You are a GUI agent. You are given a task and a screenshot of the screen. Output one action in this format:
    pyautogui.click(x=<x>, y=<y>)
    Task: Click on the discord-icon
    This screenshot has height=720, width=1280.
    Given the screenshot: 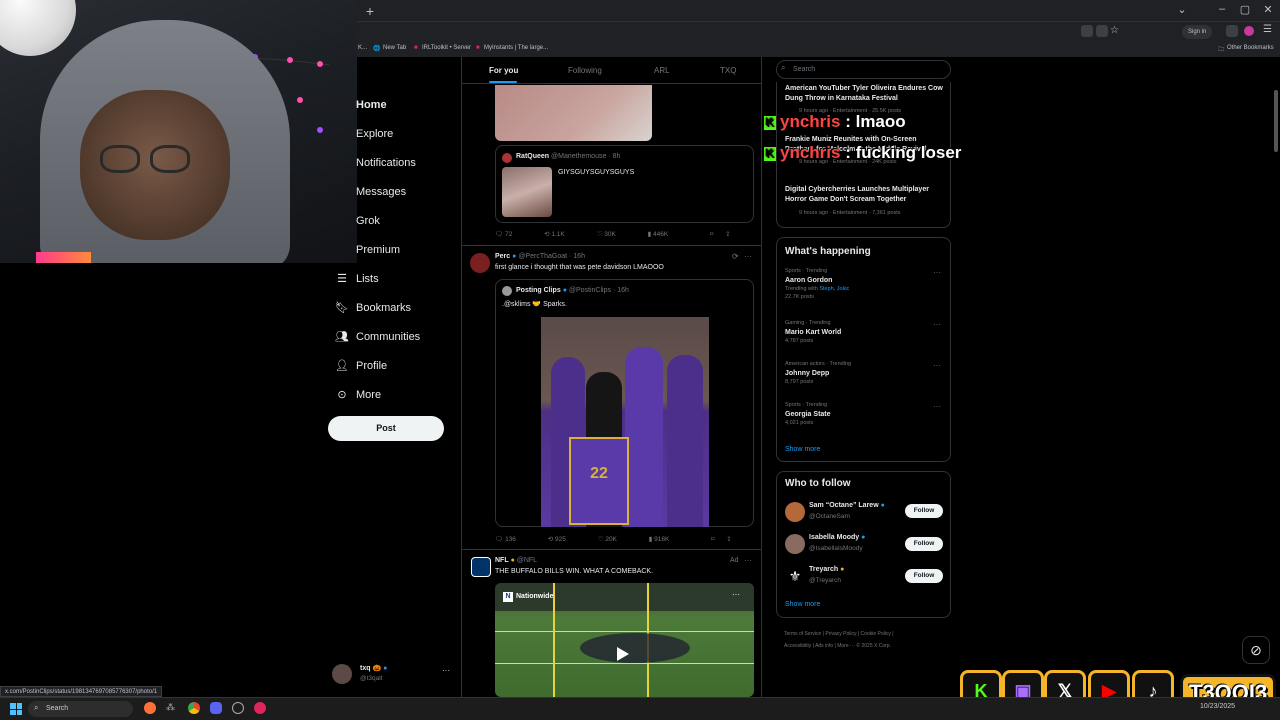 What is the action you would take?
    pyautogui.click(x=216, y=708)
    